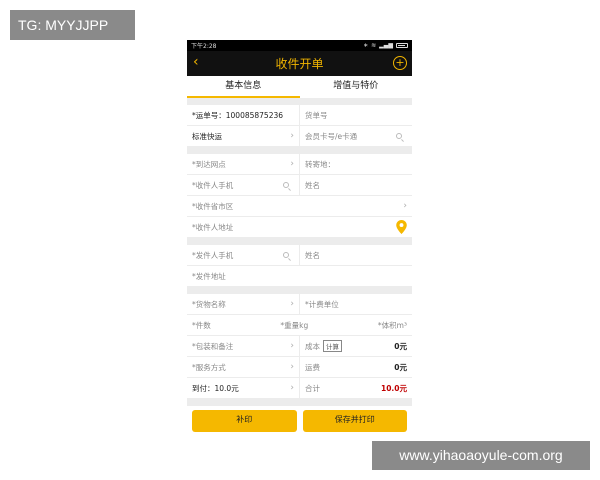  Describe the element at coordinates (215, 388) in the screenshot. I see `cod-label: 到付：10.0元` at that location.